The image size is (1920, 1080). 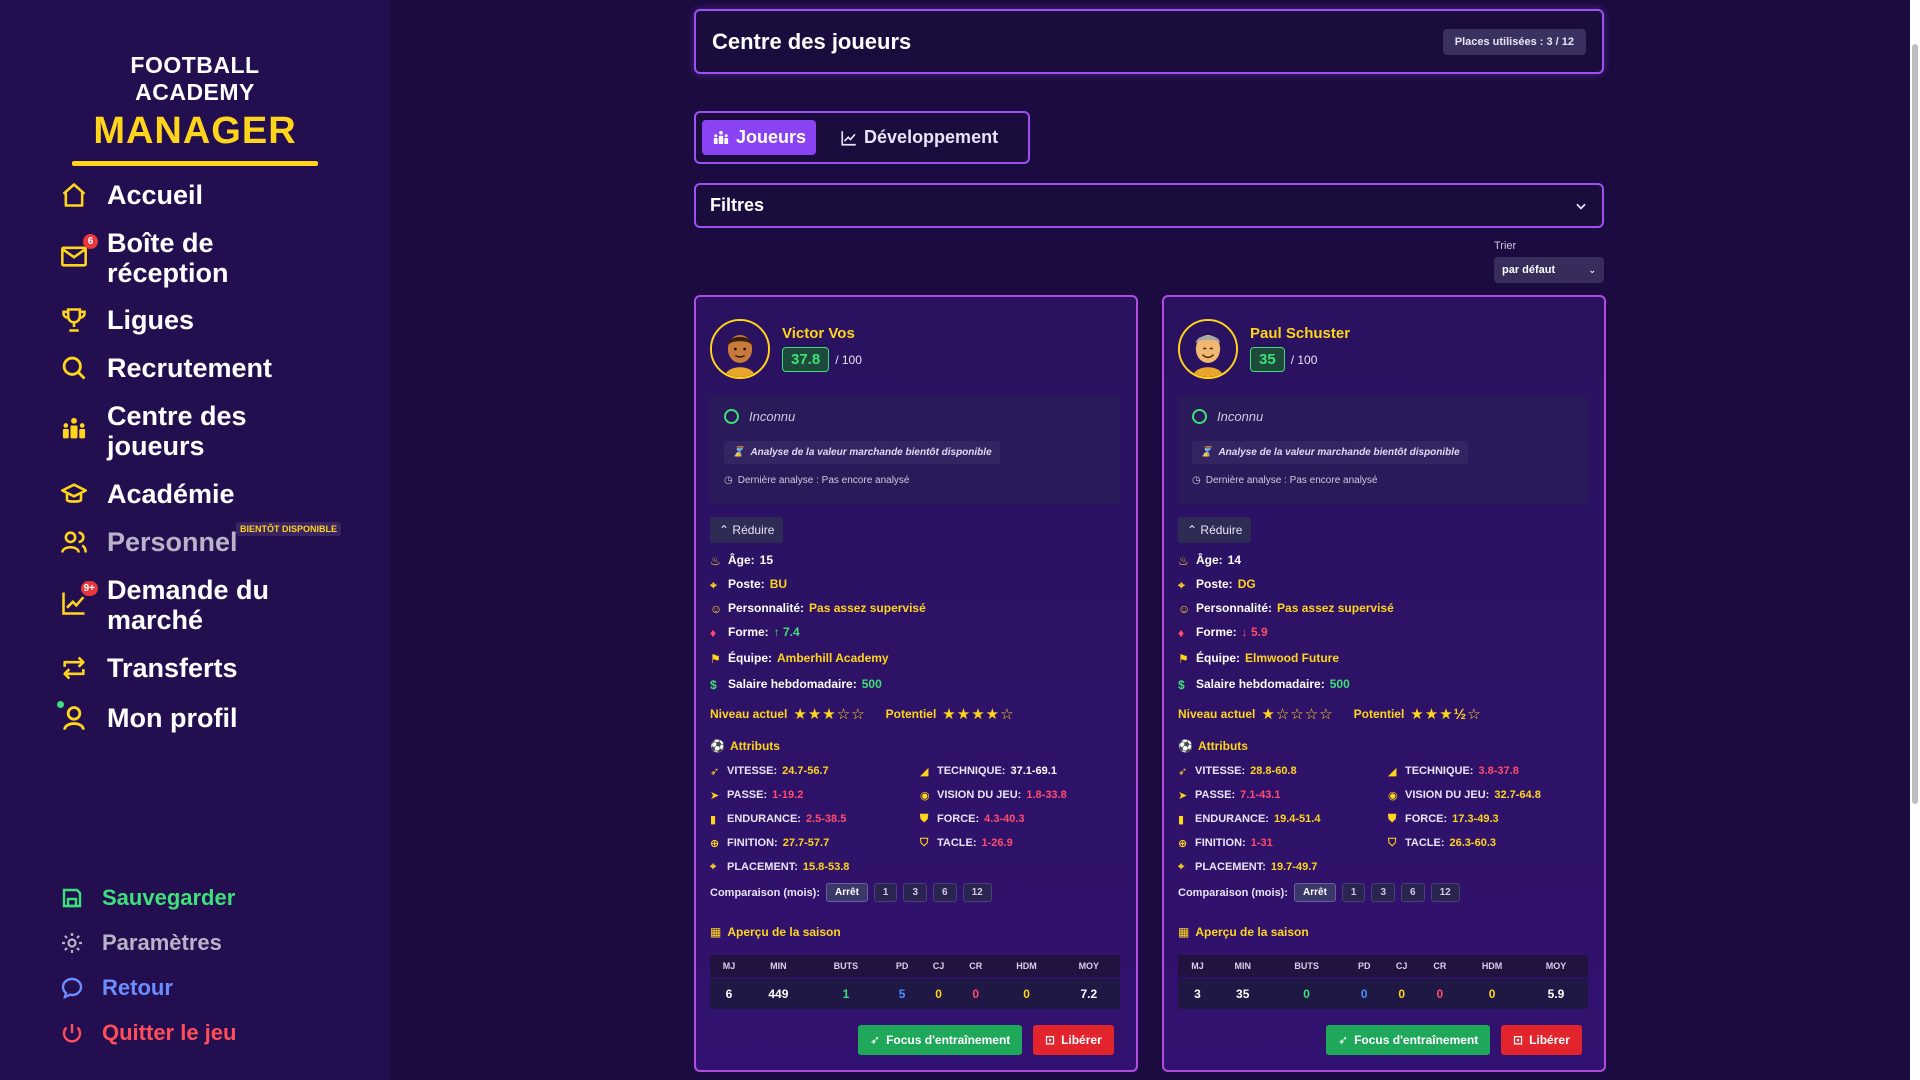 I want to click on page-scrollbar, so click(x=1915, y=540).